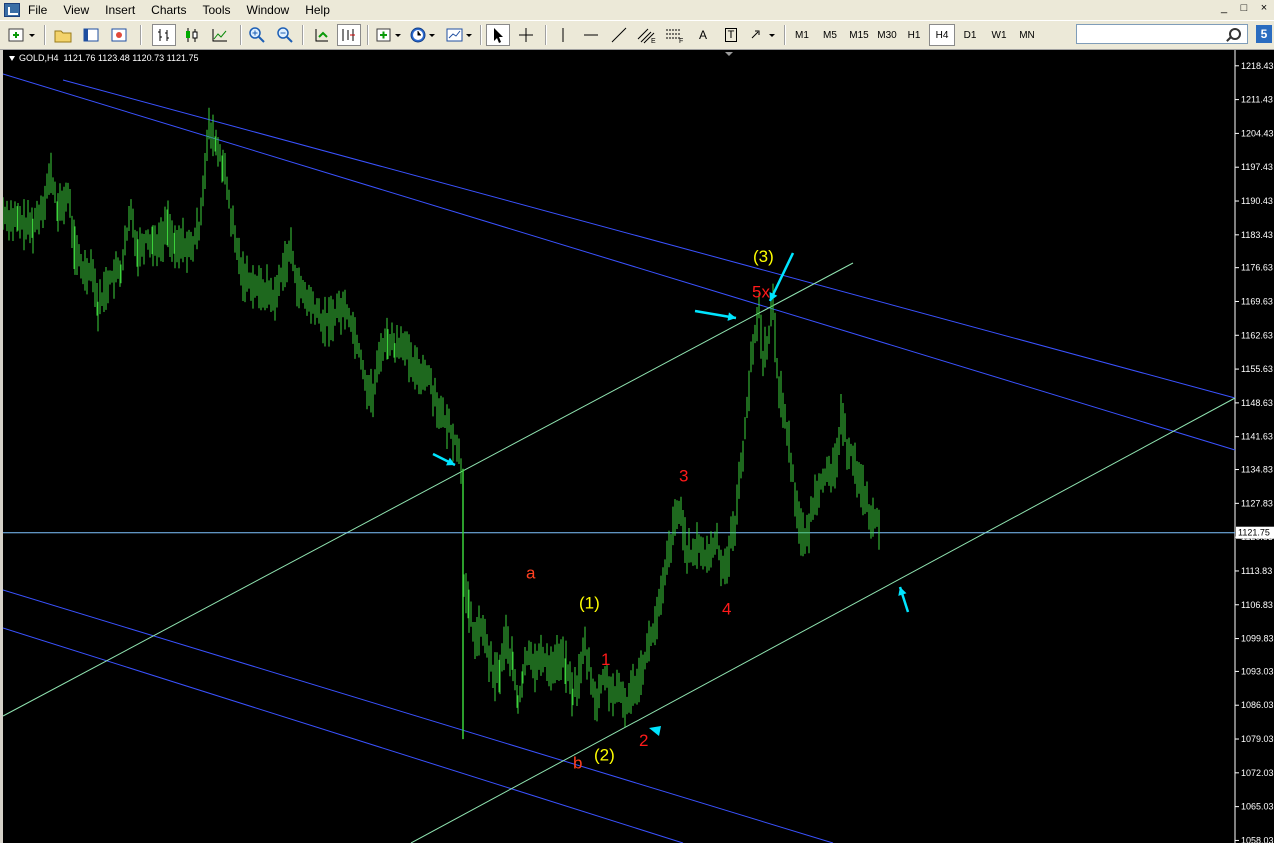 The width and height of the screenshot is (1274, 843). I want to click on chart-shift-button, so click(349, 35).